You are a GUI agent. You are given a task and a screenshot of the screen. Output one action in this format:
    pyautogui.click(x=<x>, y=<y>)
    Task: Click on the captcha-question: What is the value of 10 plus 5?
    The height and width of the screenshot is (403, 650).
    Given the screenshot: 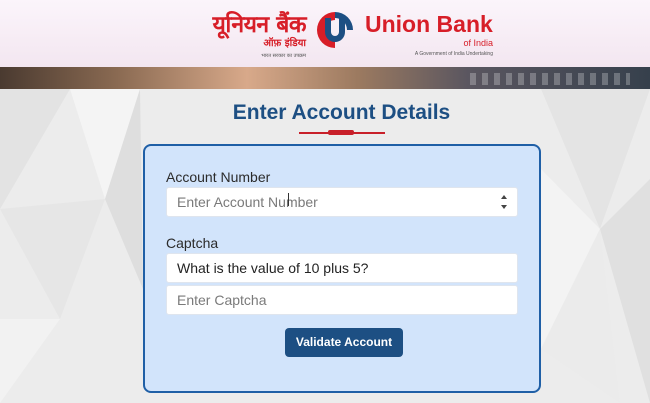 What is the action you would take?
    pyautogui.click(x=342, y=268)
    